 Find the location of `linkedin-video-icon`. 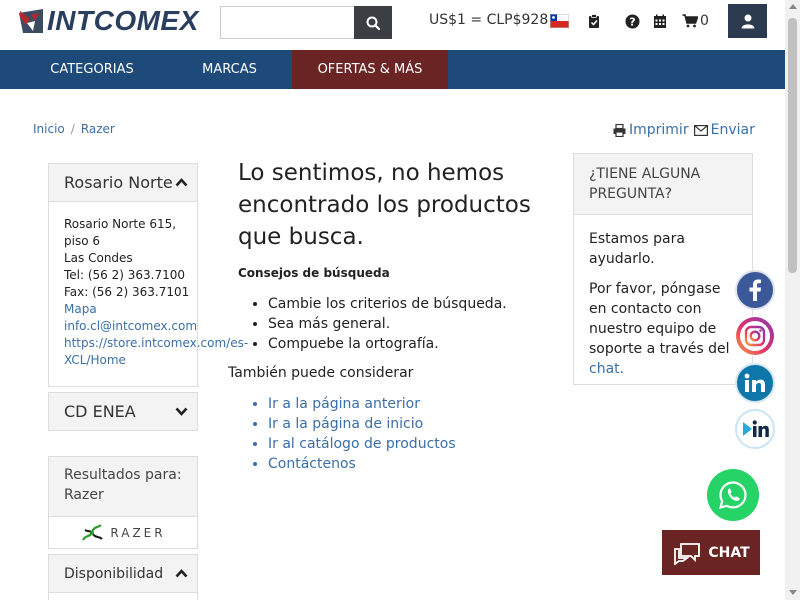

linkedin-video-icon is located at coordinates (756, 428).